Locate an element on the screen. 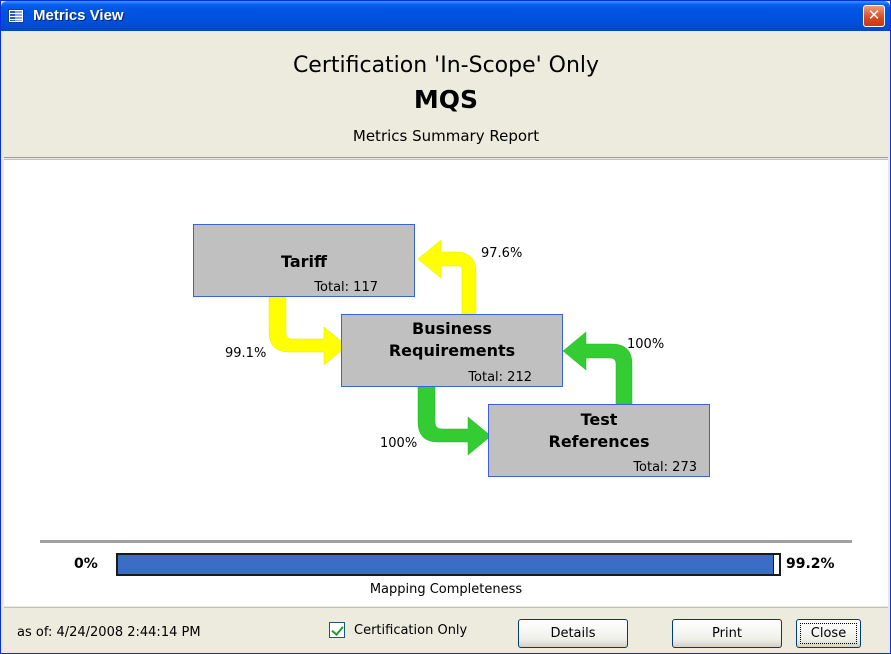 The image size is (891, 654). mapping-completeness-bar is located at coordinates (448, 564).